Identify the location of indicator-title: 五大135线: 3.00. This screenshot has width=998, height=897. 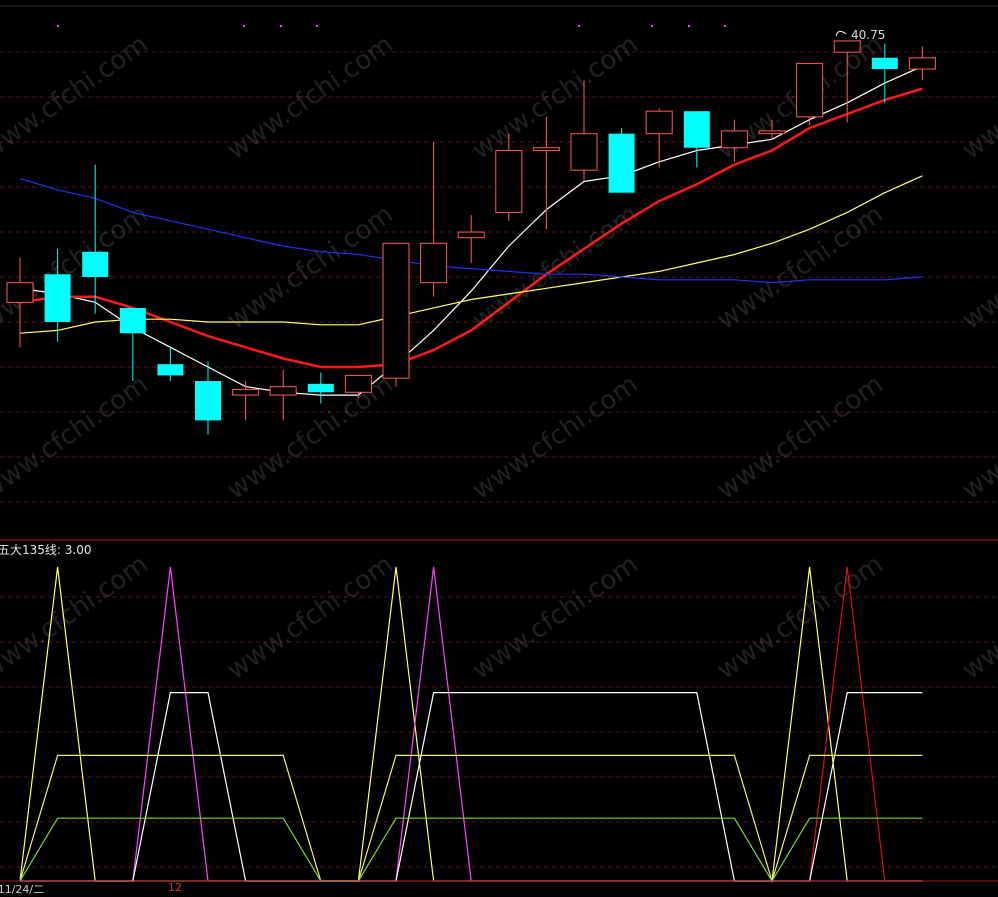
(46, 550).